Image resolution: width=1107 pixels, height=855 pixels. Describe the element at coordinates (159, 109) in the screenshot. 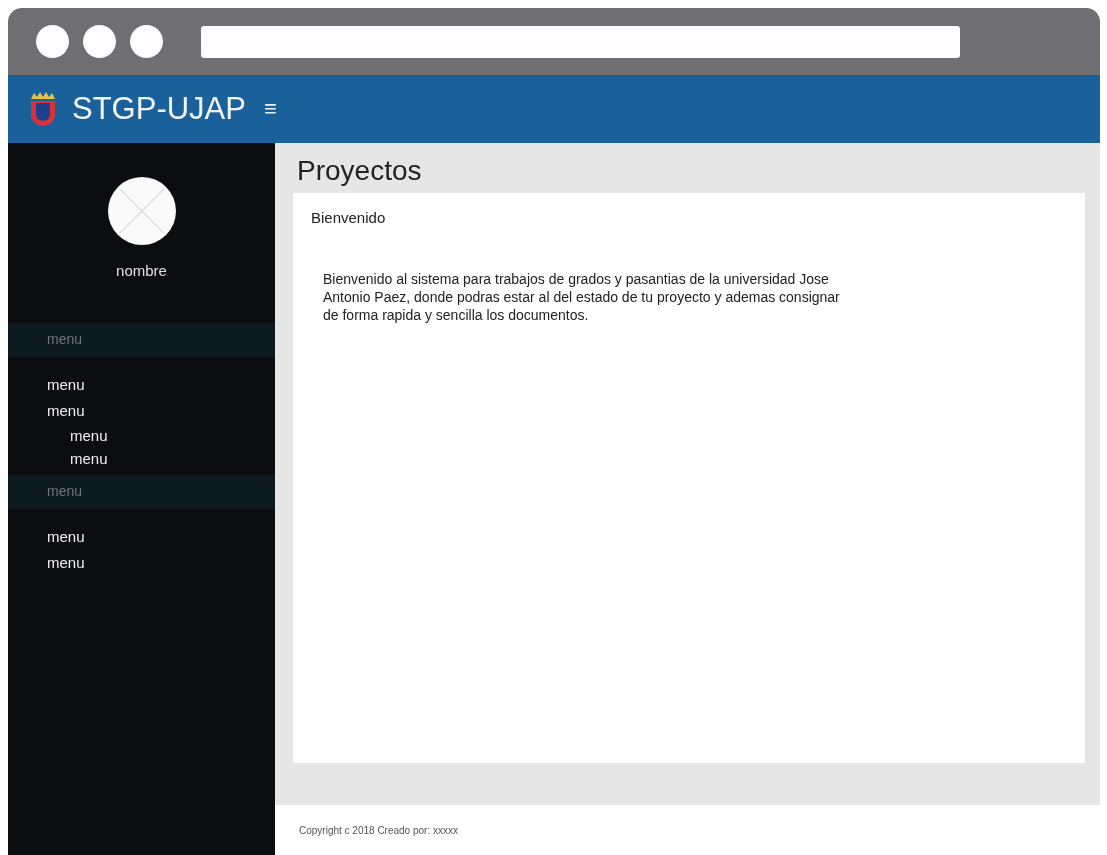

I see `brand-name: STGP-UJAP` at that location.